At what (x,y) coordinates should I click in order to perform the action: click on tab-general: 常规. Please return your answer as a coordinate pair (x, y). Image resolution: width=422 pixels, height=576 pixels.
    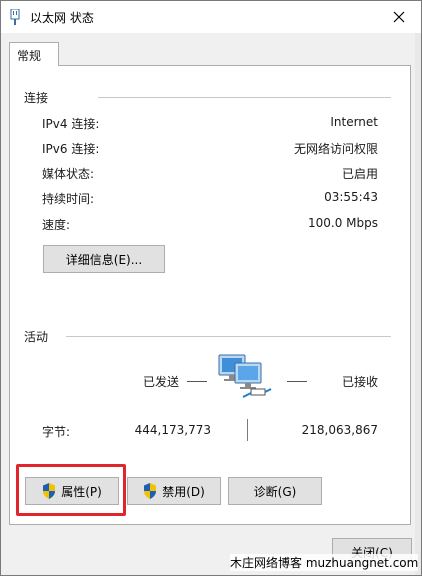
    Looking at the image, I should click on (34, 54).